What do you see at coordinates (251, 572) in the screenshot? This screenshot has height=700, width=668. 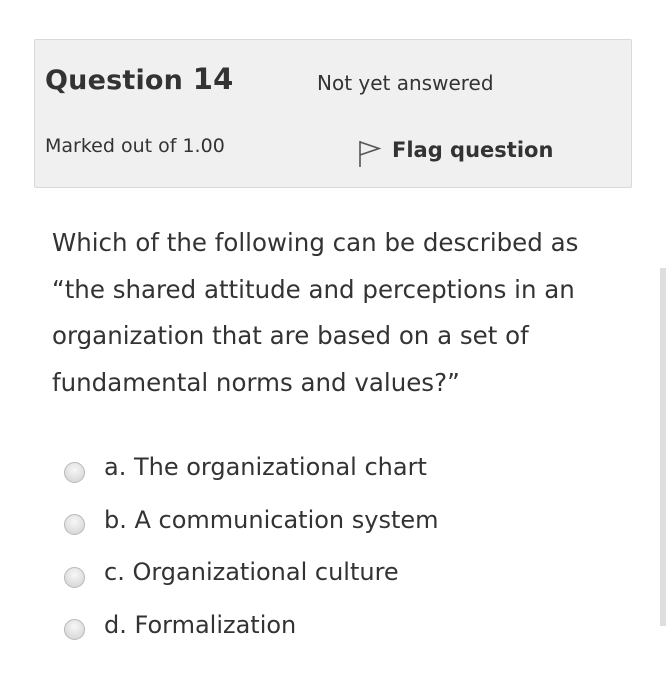 I see `answer-label-c: c. Organizational culture` at bounding box center [251, 572].